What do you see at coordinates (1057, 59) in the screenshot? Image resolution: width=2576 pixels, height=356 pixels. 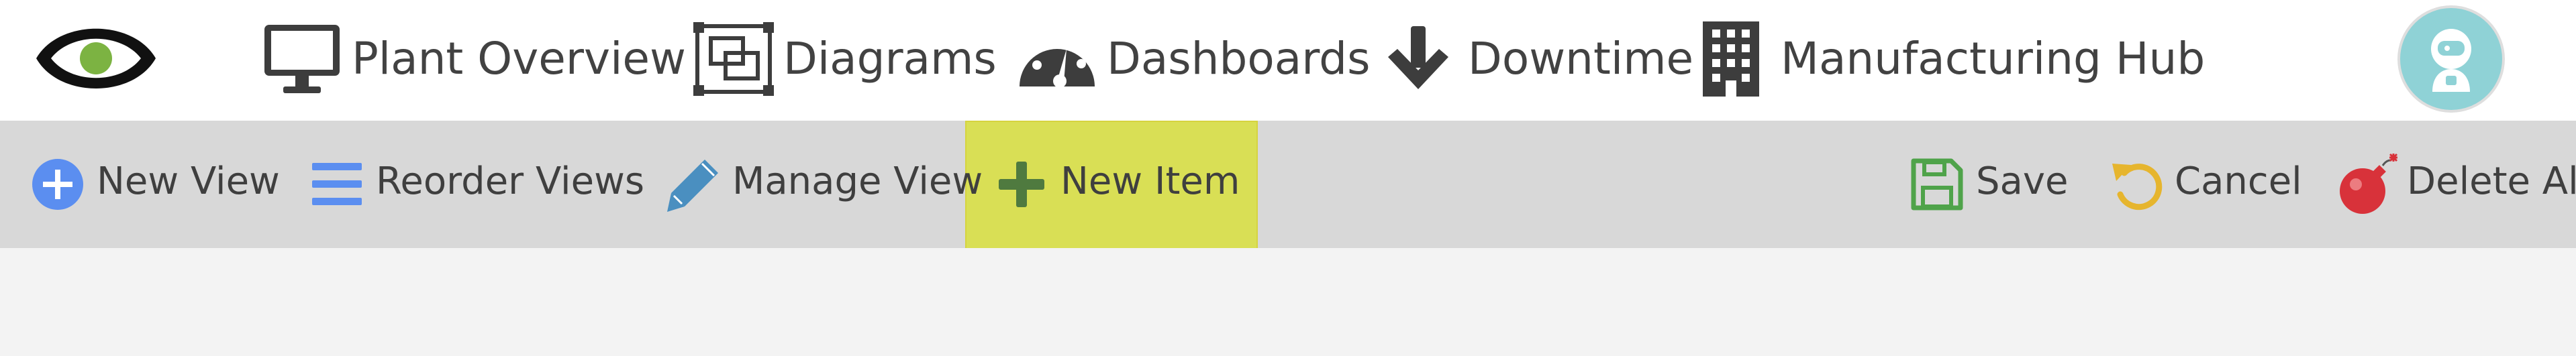 I see `gauge-icon` at bounding box center [1057, 59].